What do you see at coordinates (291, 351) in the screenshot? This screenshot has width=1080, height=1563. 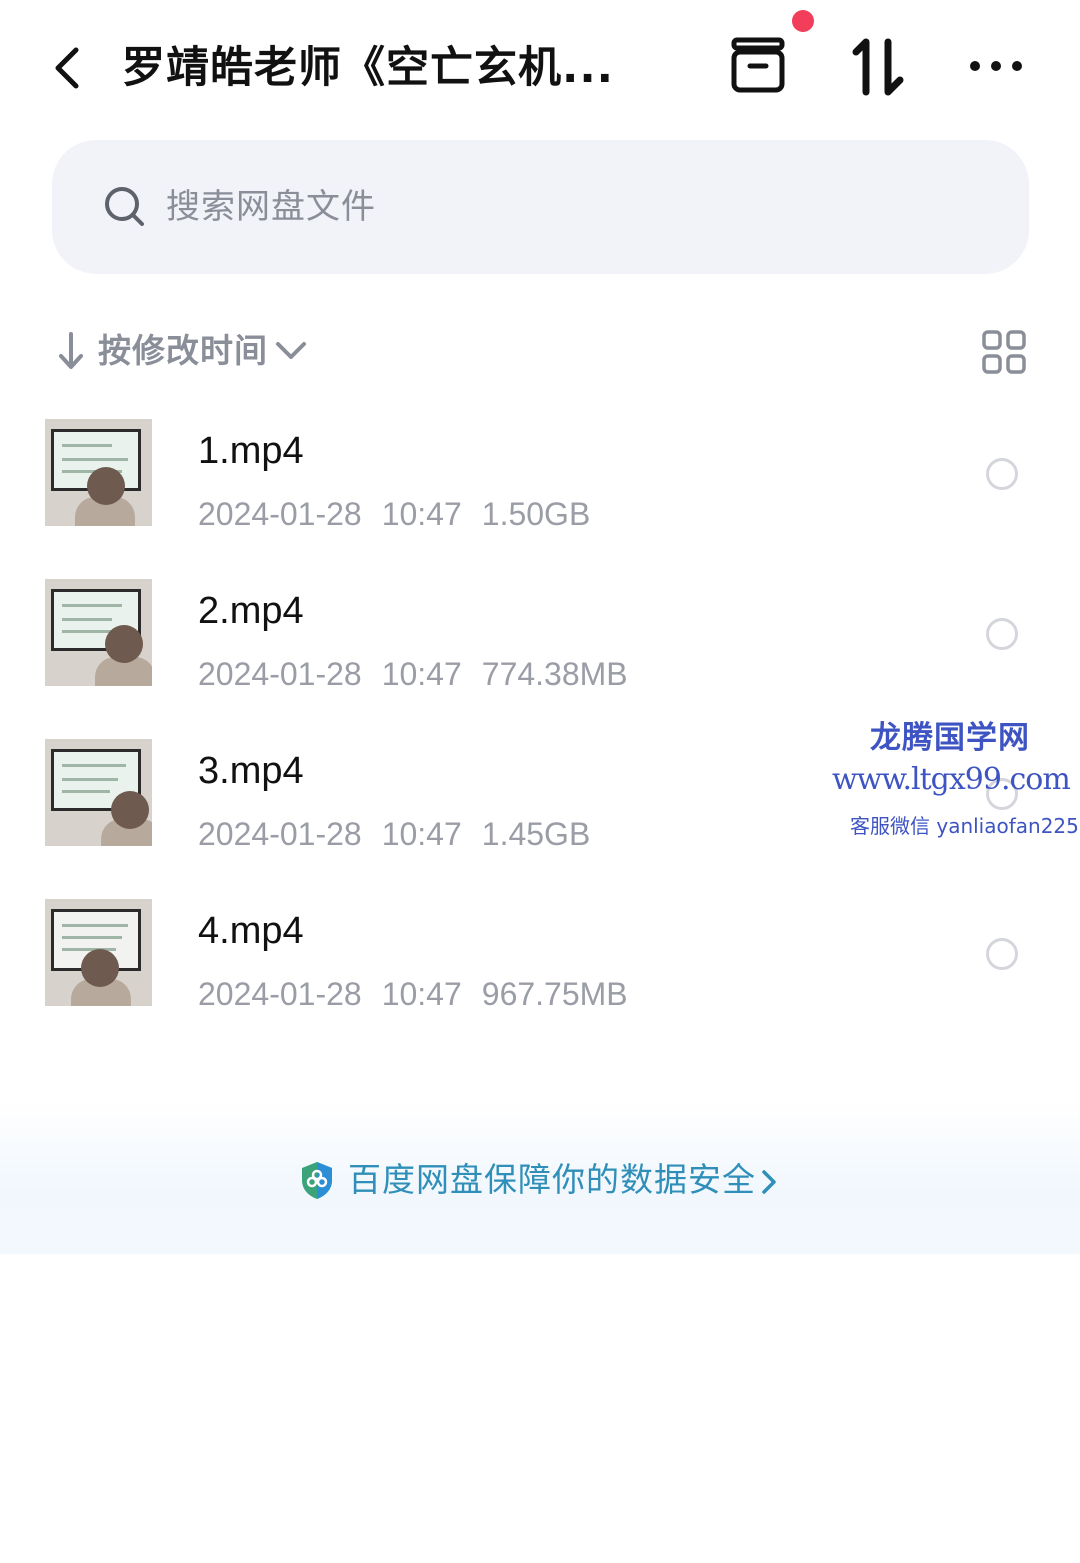 I see `chevron-down-icon` at bounding box center [291, 351].